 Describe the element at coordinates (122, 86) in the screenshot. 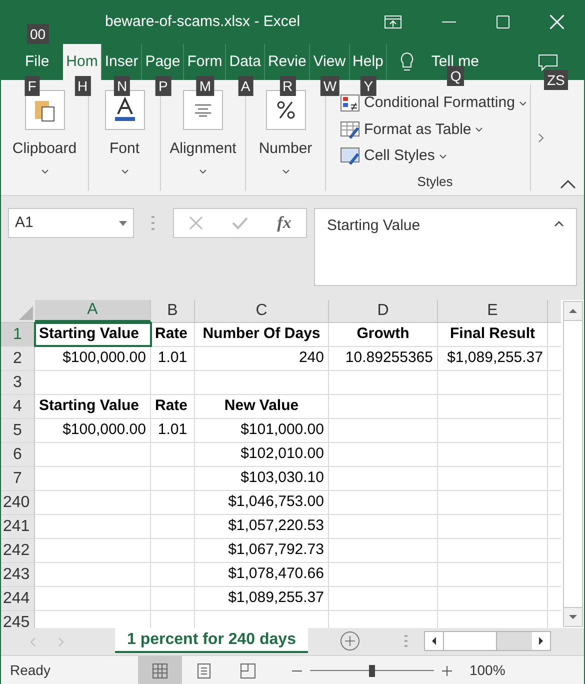

I see `keytip: N` at that location.